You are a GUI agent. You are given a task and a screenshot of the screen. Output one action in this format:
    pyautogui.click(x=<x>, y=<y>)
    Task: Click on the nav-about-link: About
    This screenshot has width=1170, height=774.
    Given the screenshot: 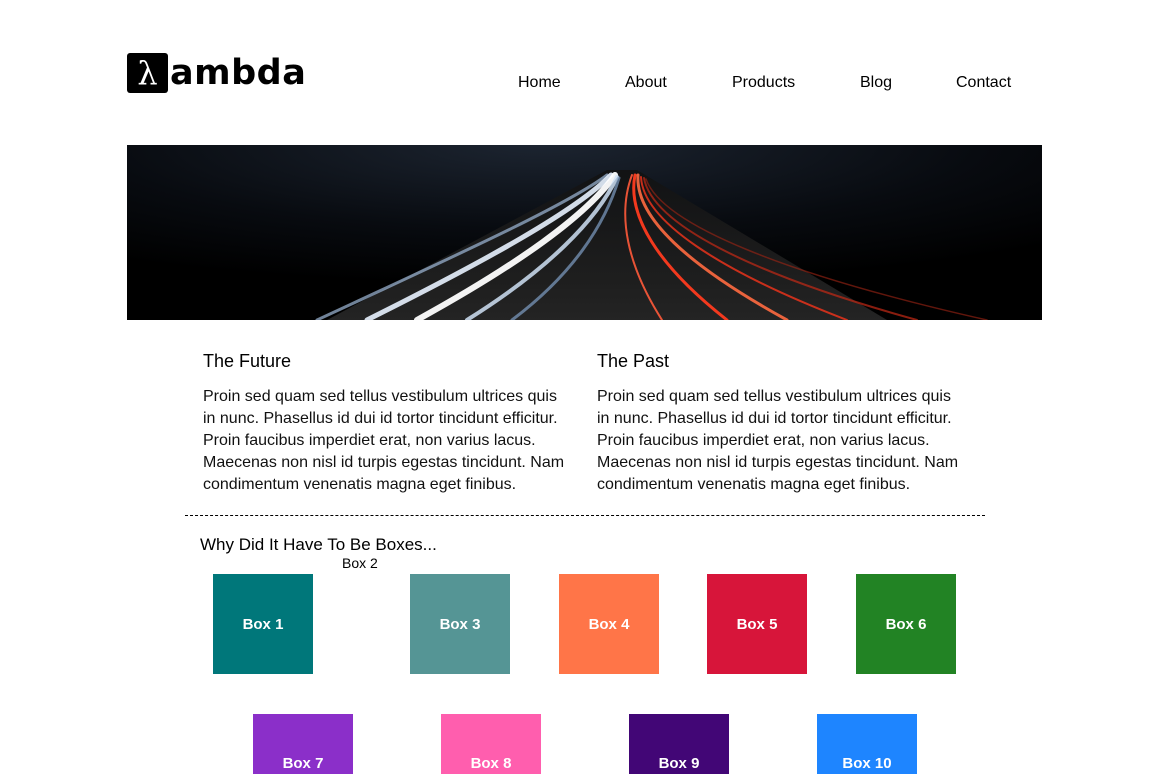 What is the action you would take?
    pyautogui.click(x=646, y=83)
    